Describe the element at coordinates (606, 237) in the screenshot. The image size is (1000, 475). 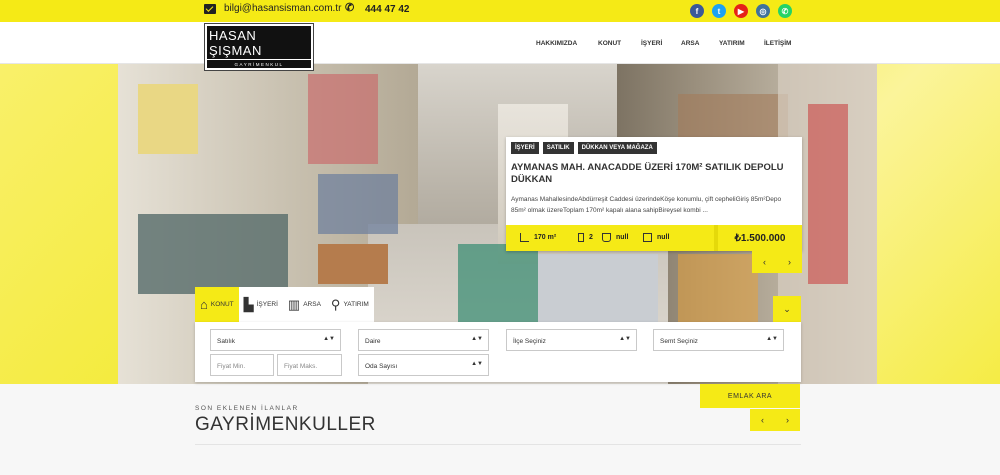
I see `bath-icon` at that location.